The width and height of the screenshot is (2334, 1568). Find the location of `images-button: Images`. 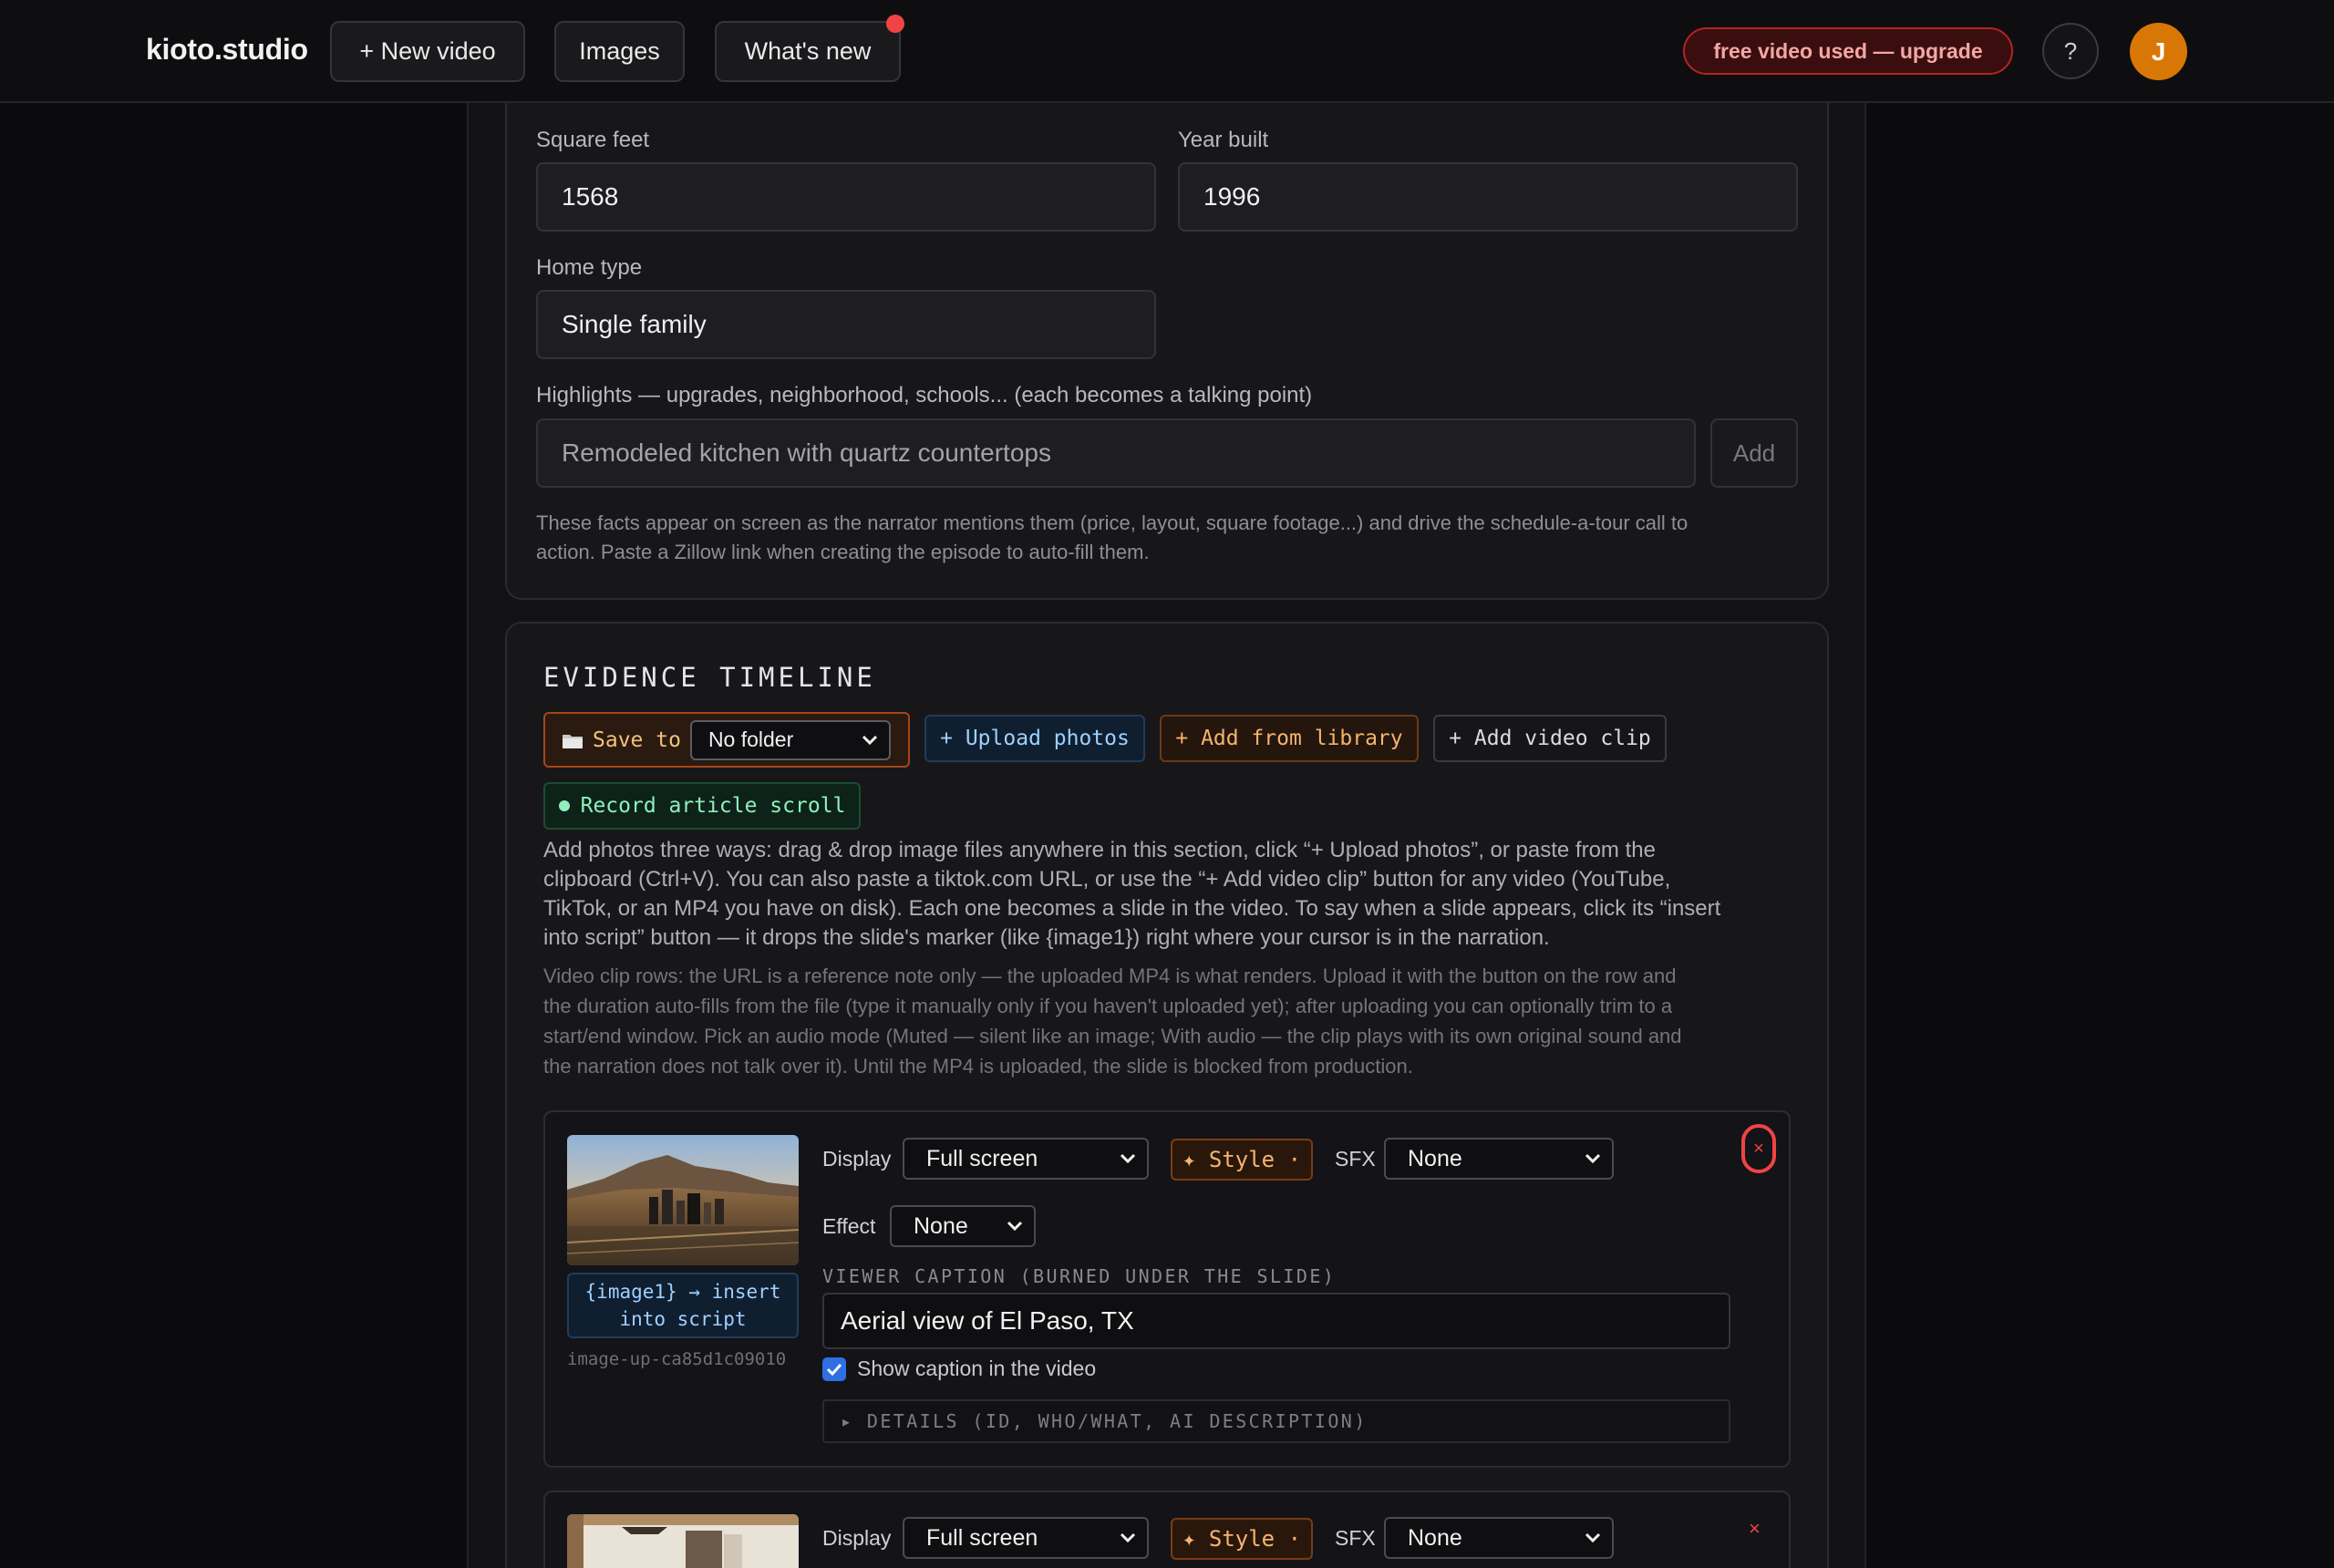

images-button: Images is located at coordinates (620, 51).